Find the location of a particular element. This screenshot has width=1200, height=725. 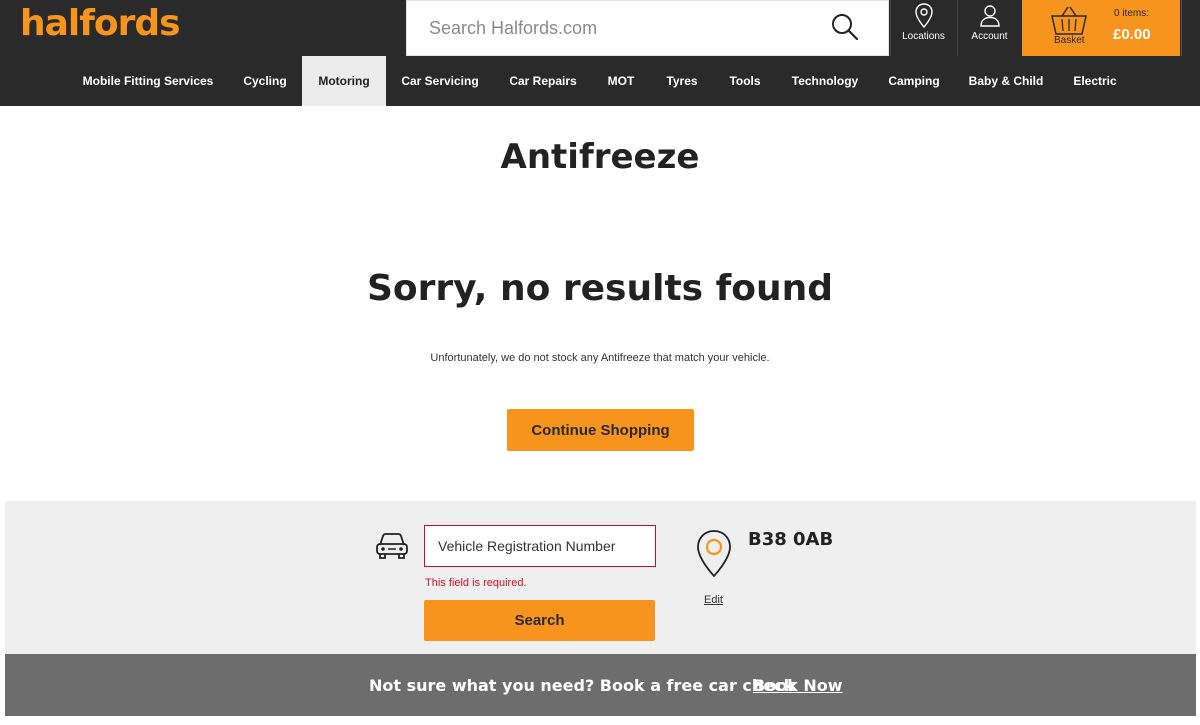

nav-item-tools: Tools is located at coordinates (745, 81).